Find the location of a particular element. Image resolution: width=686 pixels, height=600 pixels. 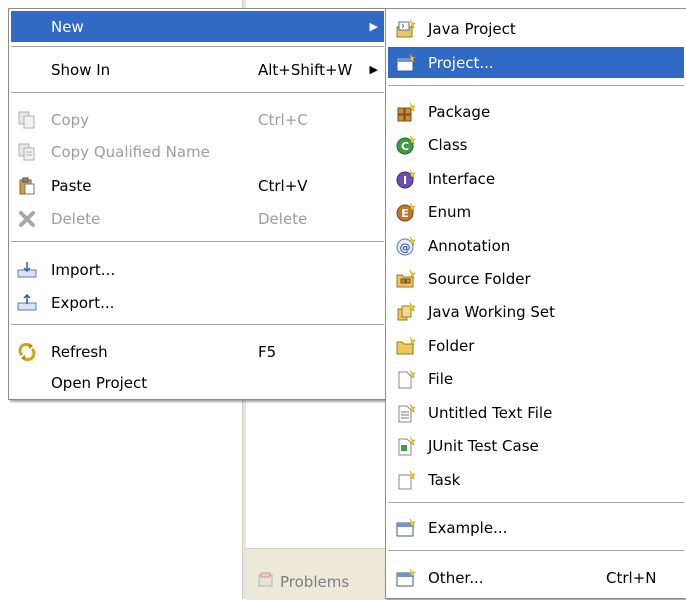

menu-item-paste: Paste Ctrl+V is located at coordinates (197, 185).